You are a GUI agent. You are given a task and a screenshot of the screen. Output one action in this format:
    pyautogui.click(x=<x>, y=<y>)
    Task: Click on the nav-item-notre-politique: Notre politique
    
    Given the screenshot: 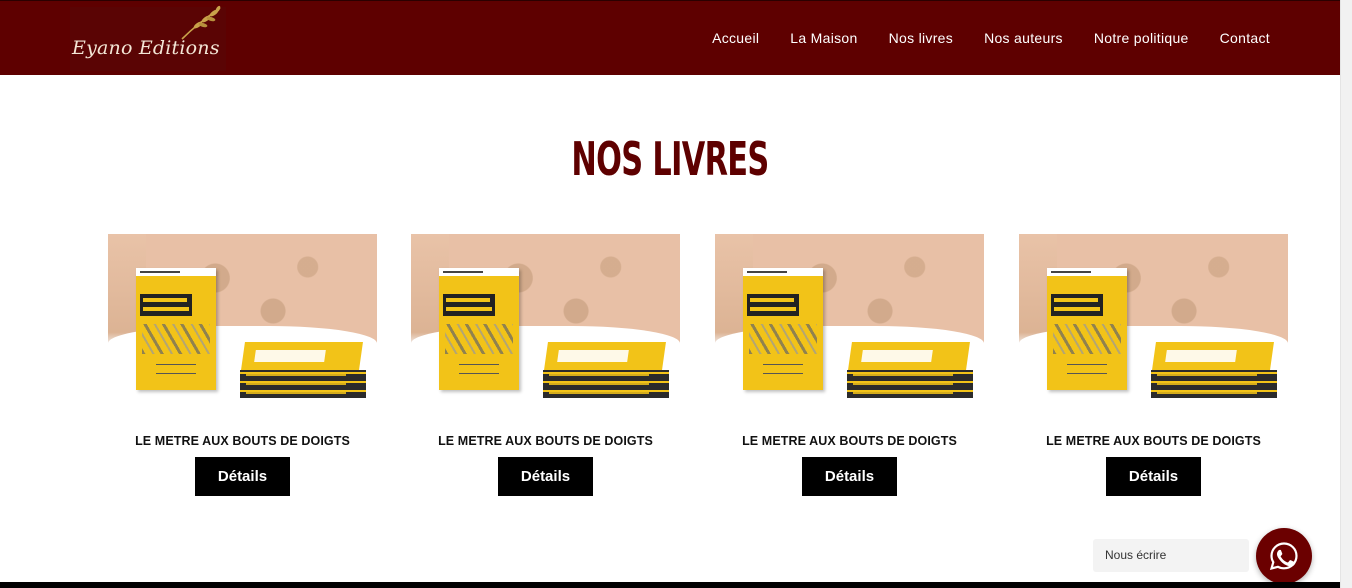 What is the action you would take?
    pyautogui.click(x=1141, y=38)
    